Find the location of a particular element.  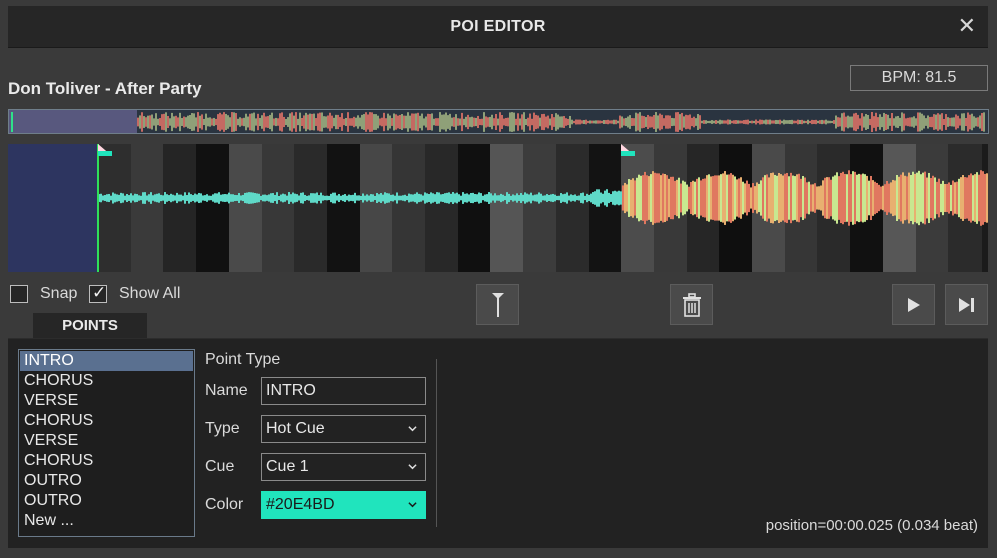

show-all-checkbox: ✓ is located at coordinates (98, 293).